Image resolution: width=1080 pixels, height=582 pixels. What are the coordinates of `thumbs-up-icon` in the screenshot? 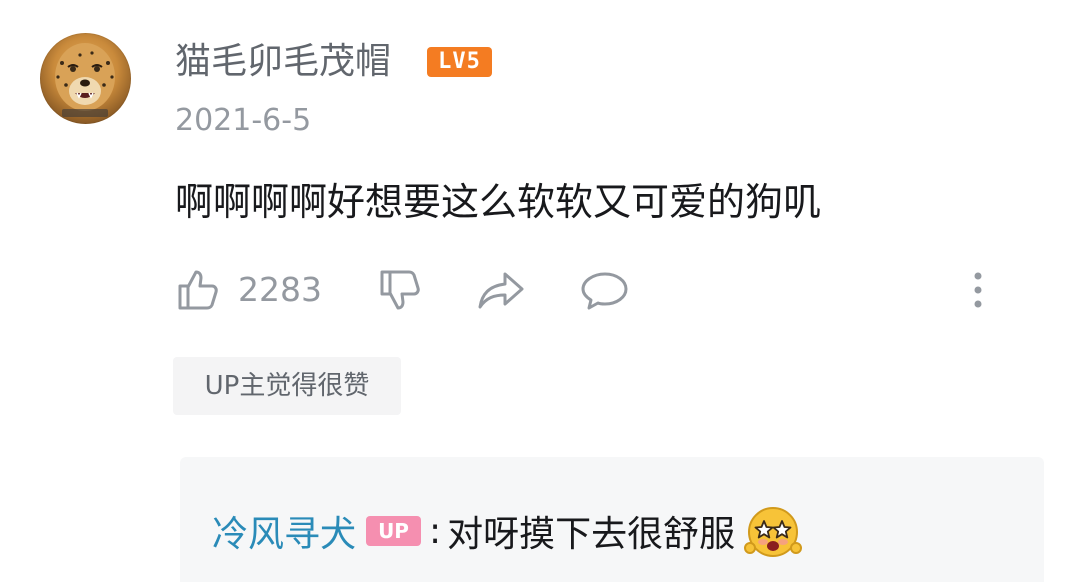 It's located at (198, 290).